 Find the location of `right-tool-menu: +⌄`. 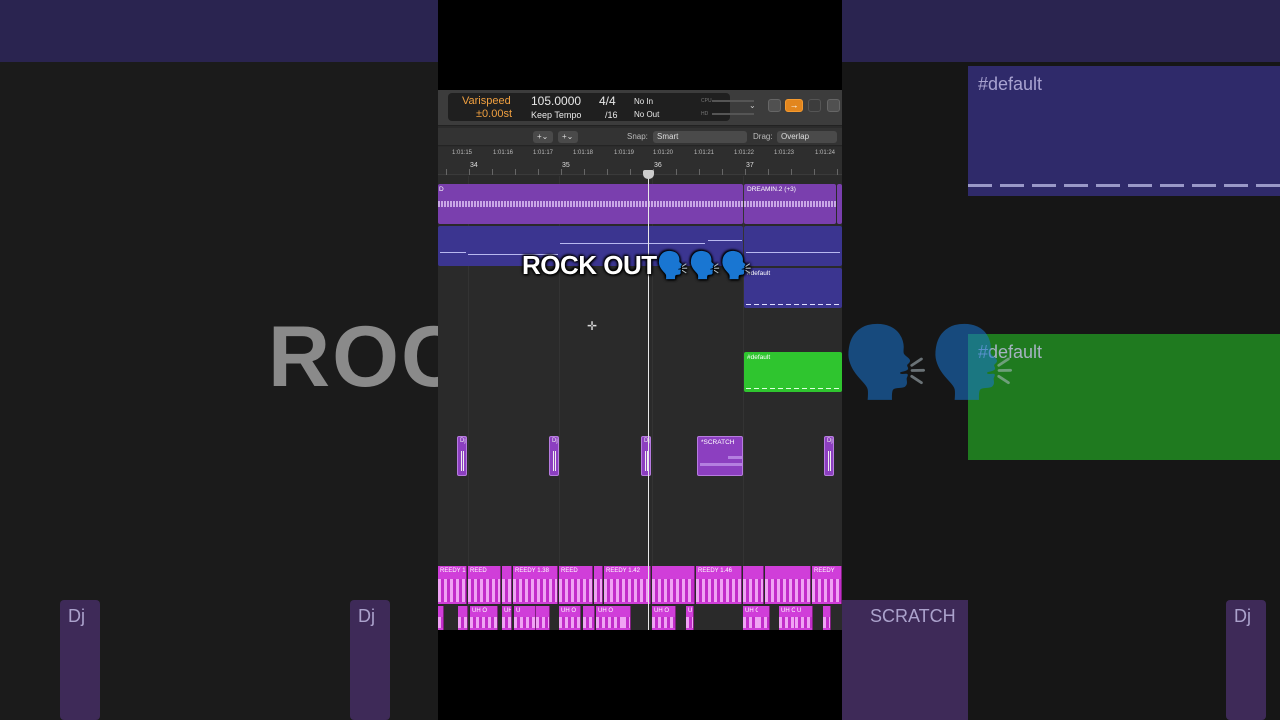

right-tool-menu: +⌄ is located at coordinates (568, 137).